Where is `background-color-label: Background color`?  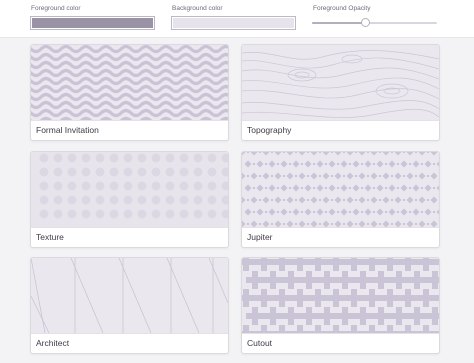 background-color-label: Background color is located at coordinates (197, 8).